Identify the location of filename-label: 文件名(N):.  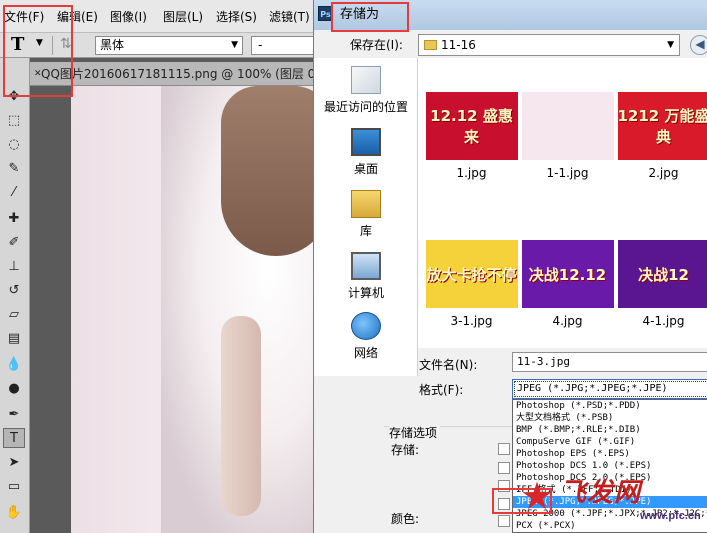
(448, 365).